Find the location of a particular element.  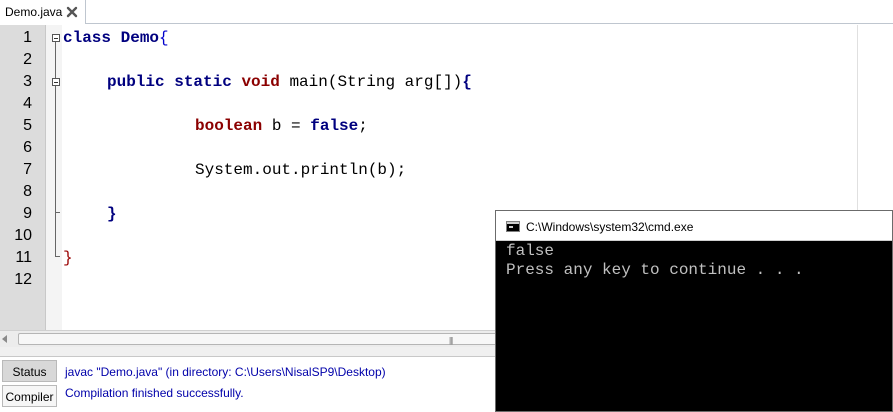

line-number: 4 is located at coordinates (27, 103).